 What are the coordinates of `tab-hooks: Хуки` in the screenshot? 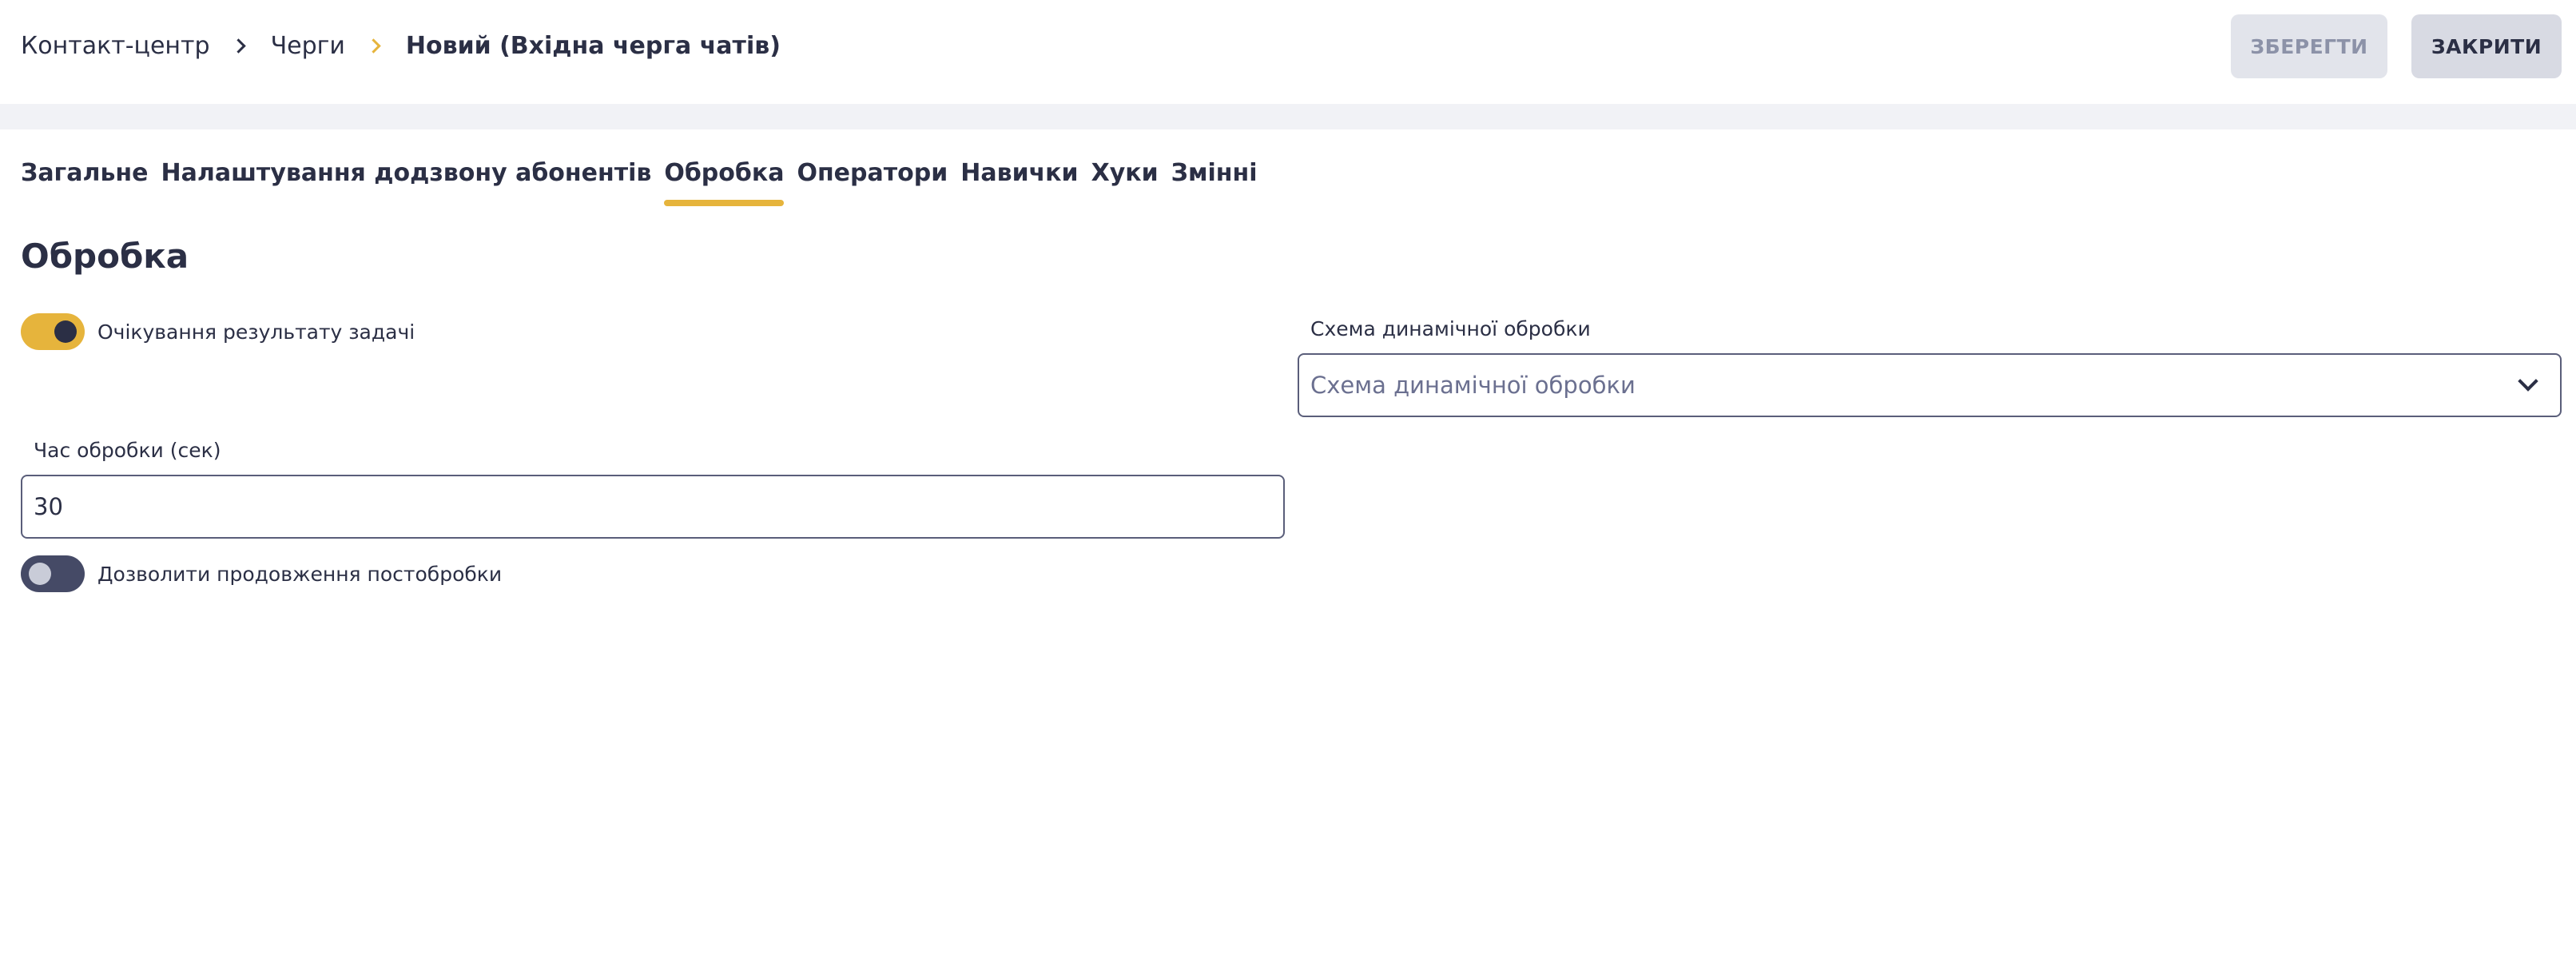 It's located at (1125, 182).